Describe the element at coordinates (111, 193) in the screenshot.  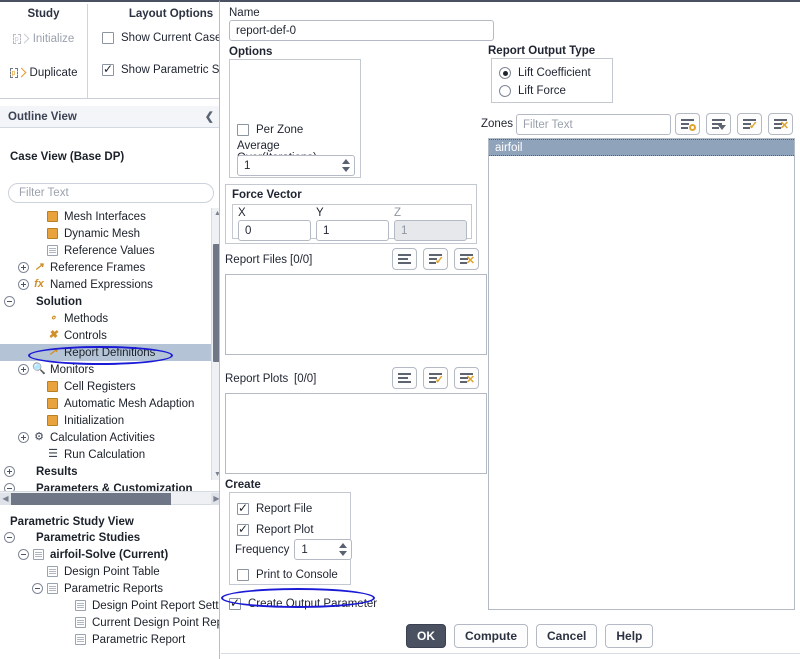
I see `case-view-filter-input: Filter Text` at that location.